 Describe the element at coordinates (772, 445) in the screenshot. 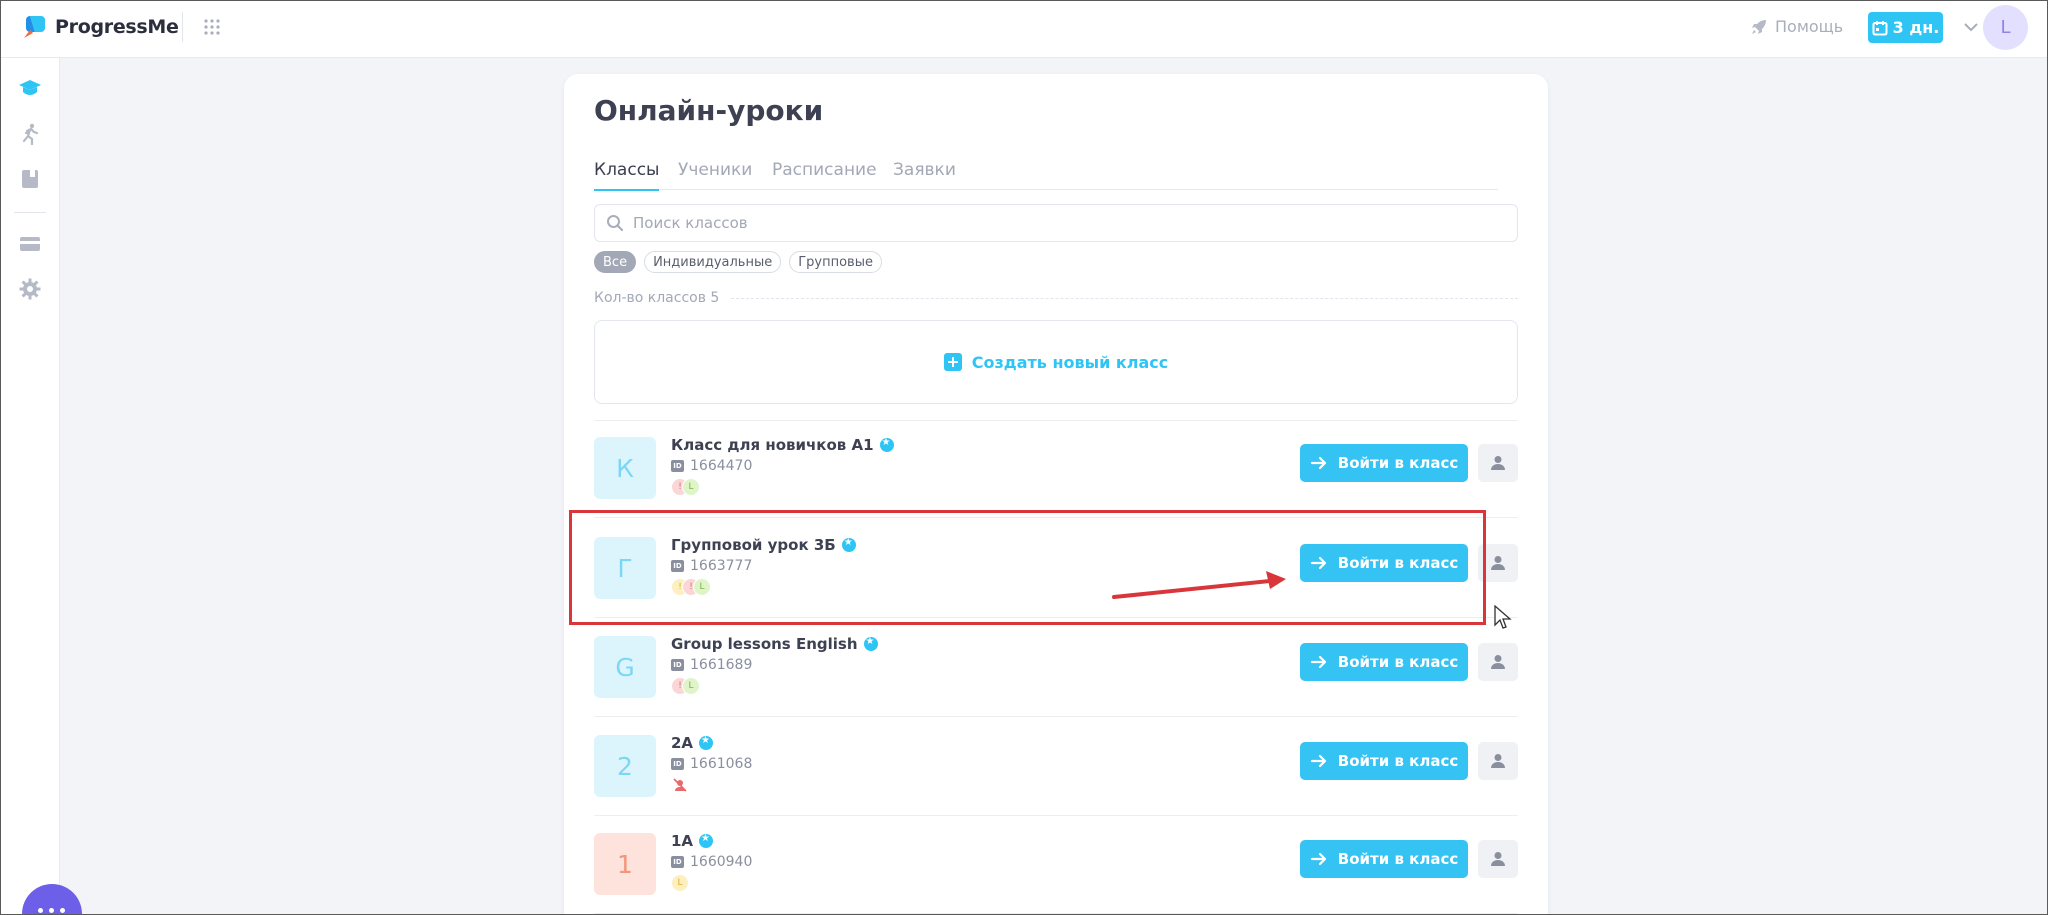

I see `class-name: Класс для новичков A1` at that location.